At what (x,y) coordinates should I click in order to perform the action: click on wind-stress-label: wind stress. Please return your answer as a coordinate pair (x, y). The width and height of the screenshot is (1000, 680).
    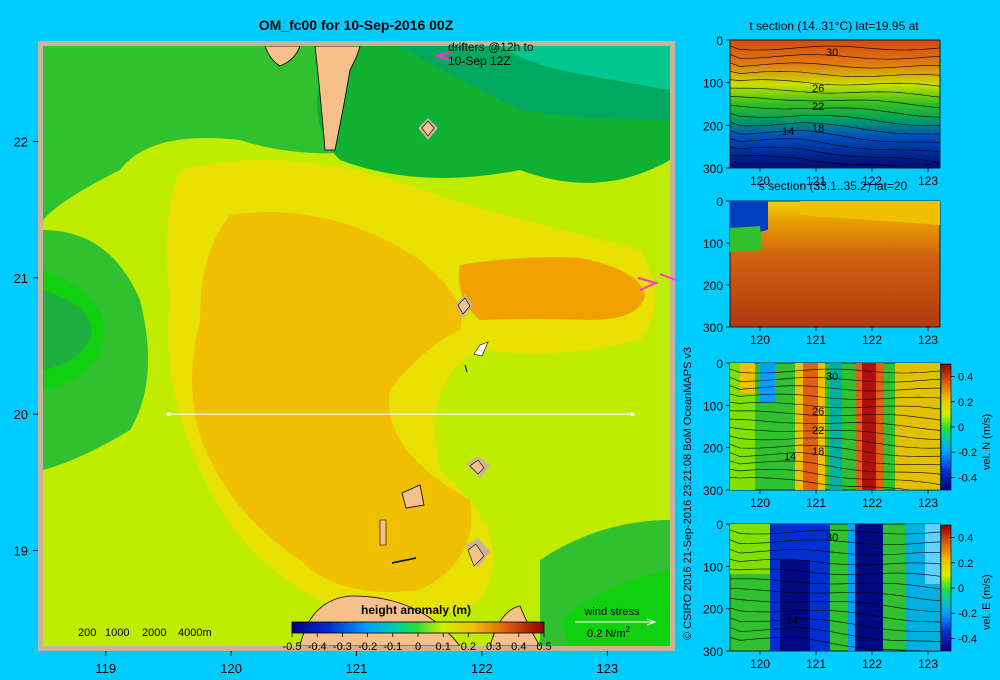
    Looking at the image, I should click on (611, 612).